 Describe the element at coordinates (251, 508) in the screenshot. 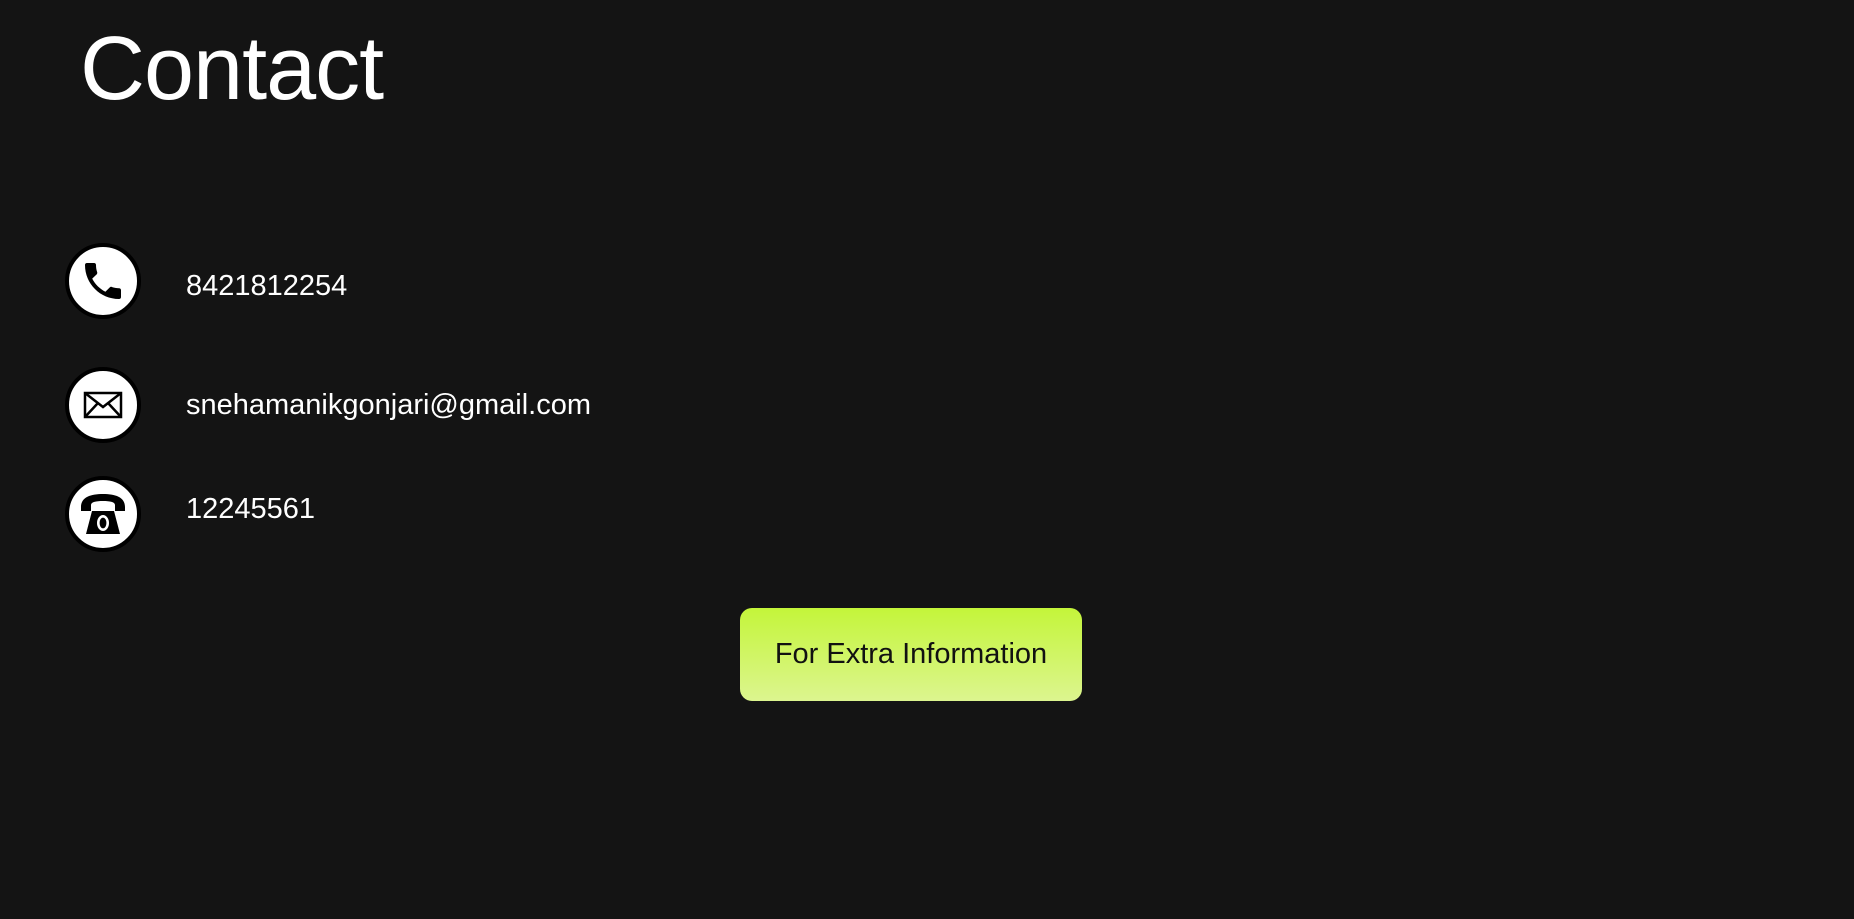

I see `telephone-number: 12245561` at that location.